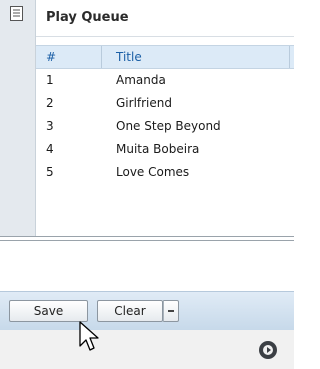 The height and width of the screenshot is (369, 320). What do you see at coordinates (51, 57) in the screenshot?
I see `column-header-number: #` at bounding box center [51, 57].